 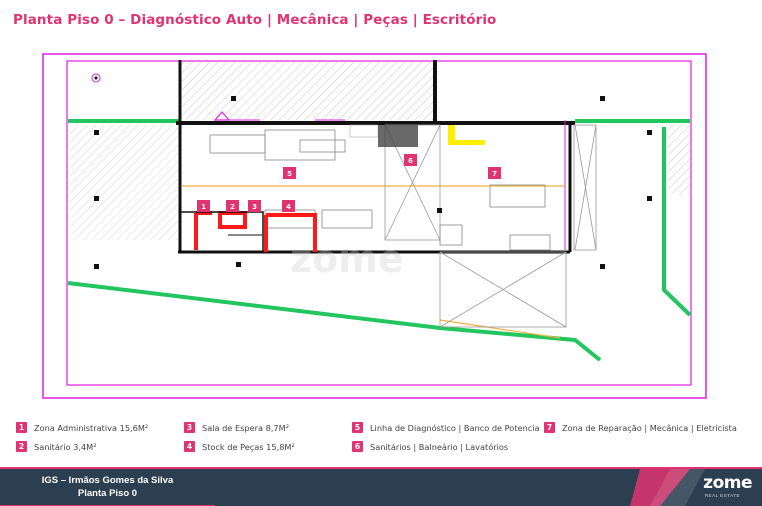 I want to click on svg-text: 3, so click(x=254, y=207).